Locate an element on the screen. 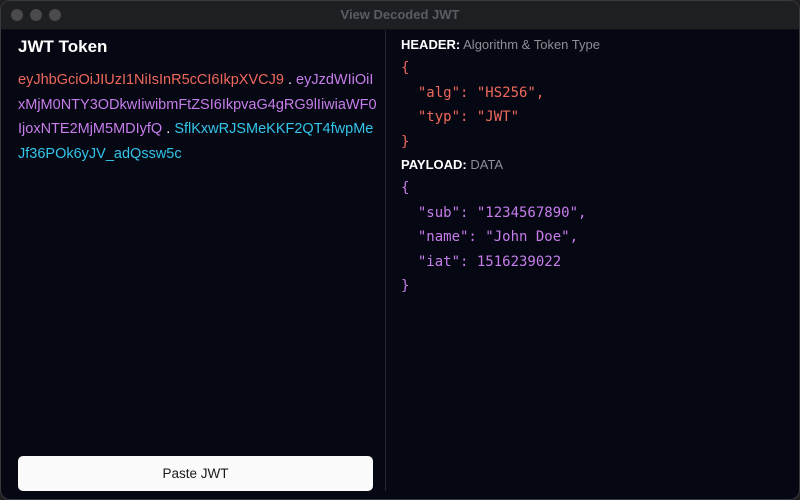 The height and width of the screenshot is (500, 800). header-section-label: HEADER: Algorithm & Token Type is located at coordinates (500, 44).